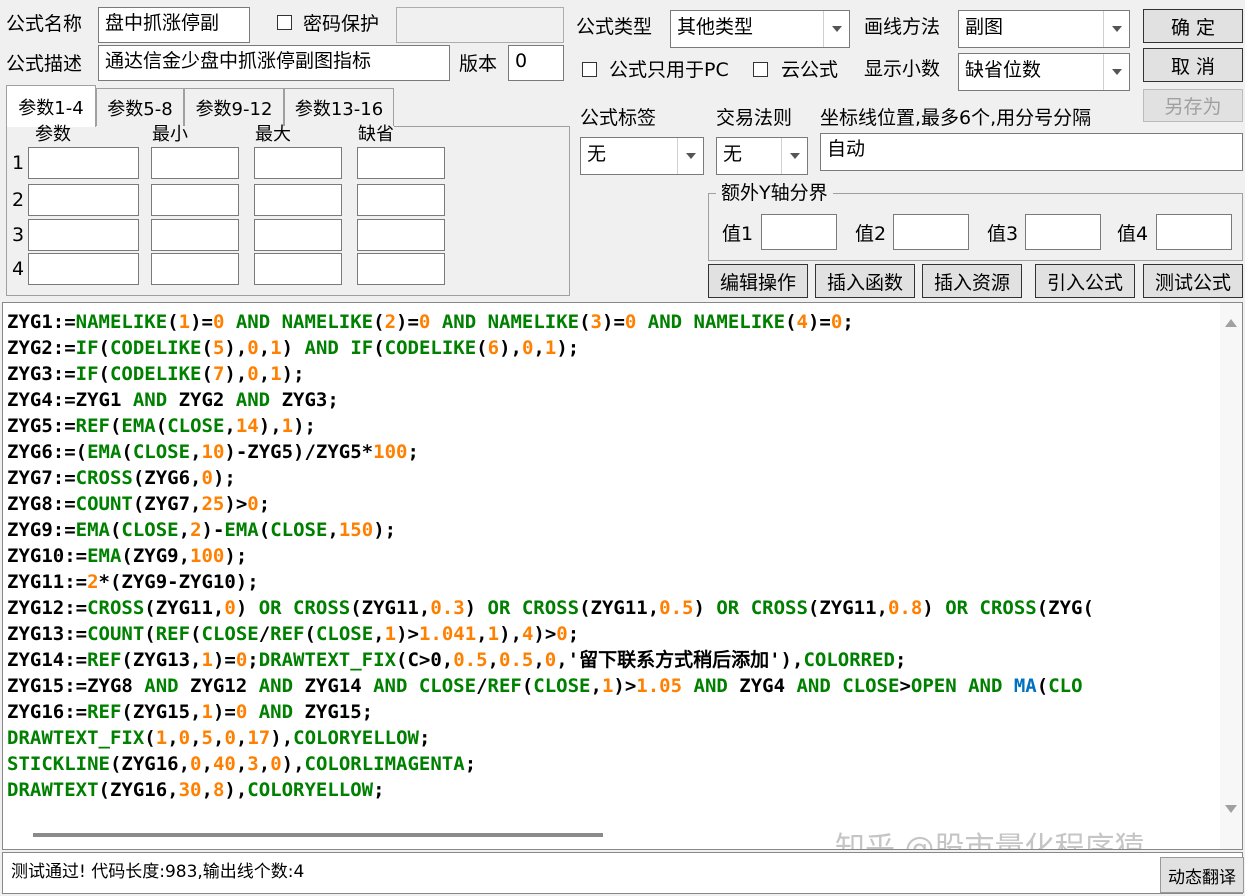 The image size is (1245, 896). I want to click on code-token: CLOSE, so click(299, 530).